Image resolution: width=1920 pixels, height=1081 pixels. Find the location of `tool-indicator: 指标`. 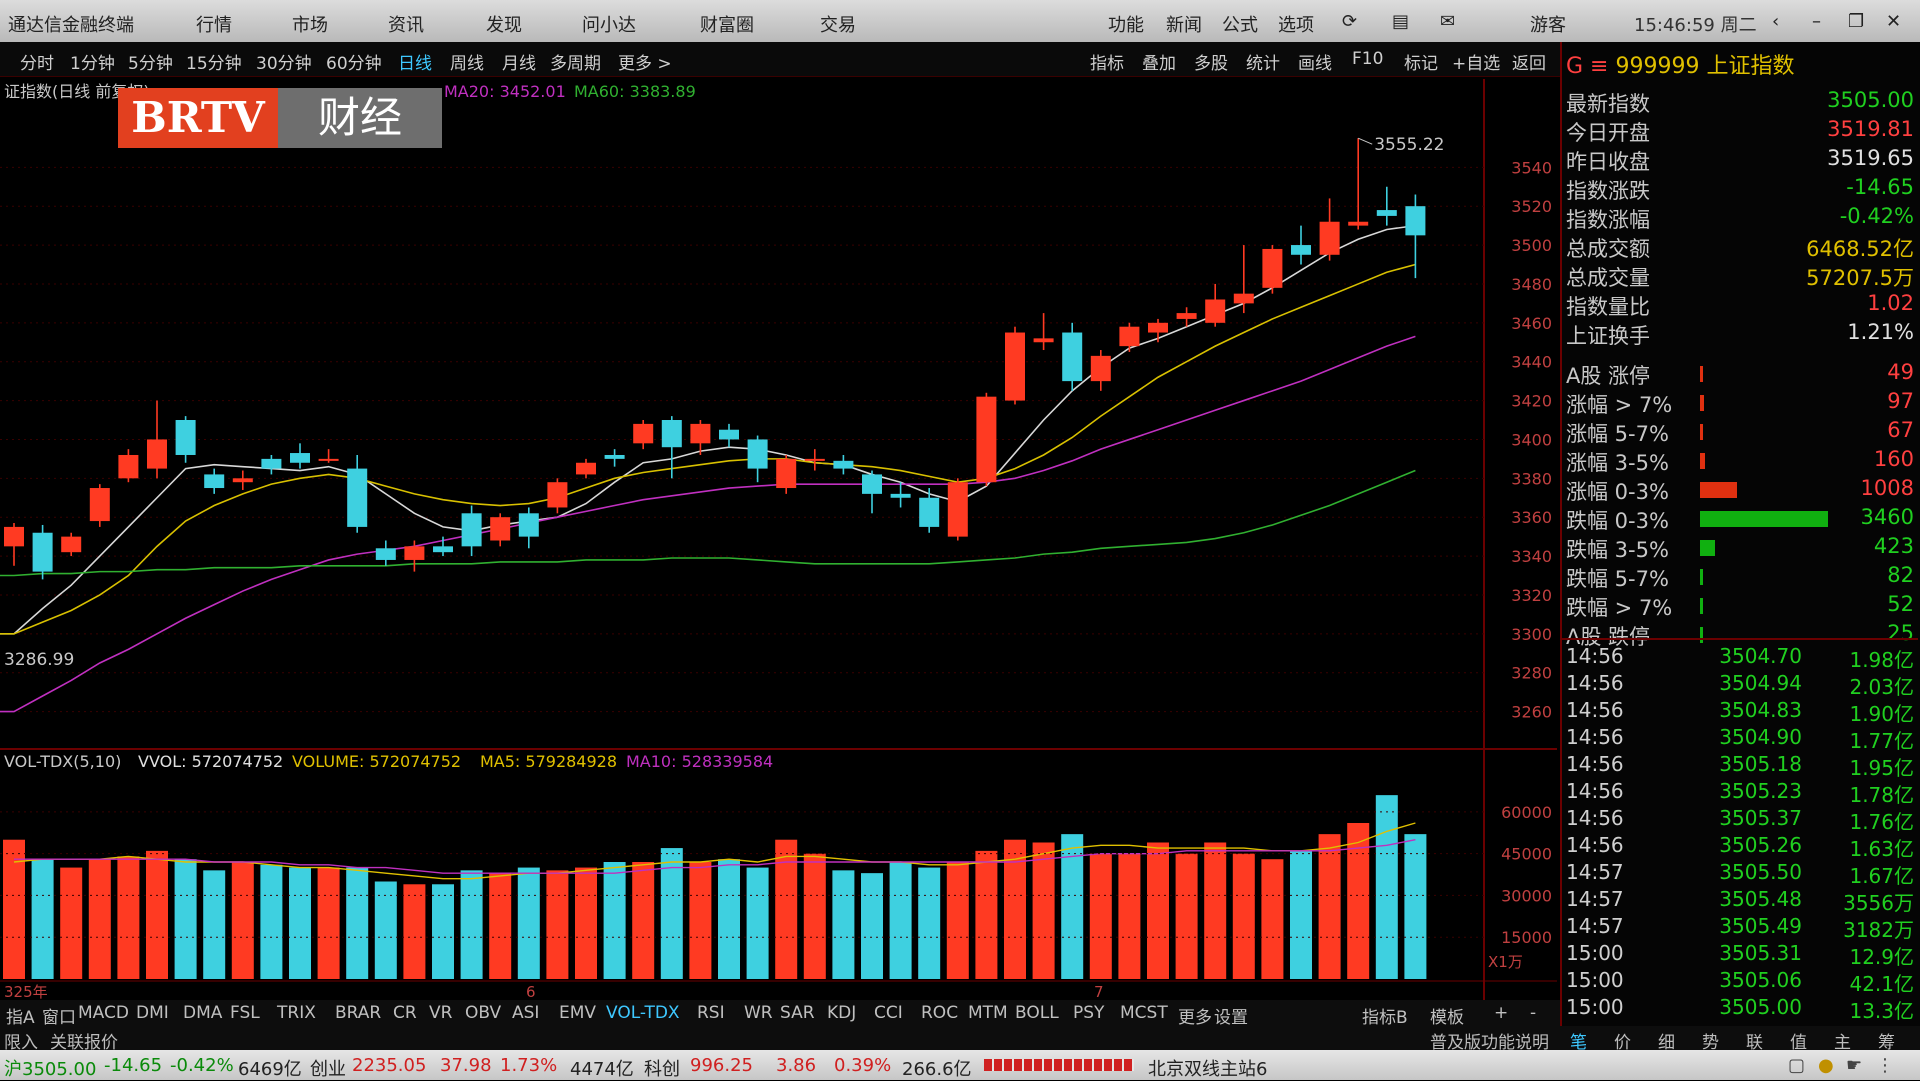

tool-indicator: 指标 is located at coordinates (1107, 61).